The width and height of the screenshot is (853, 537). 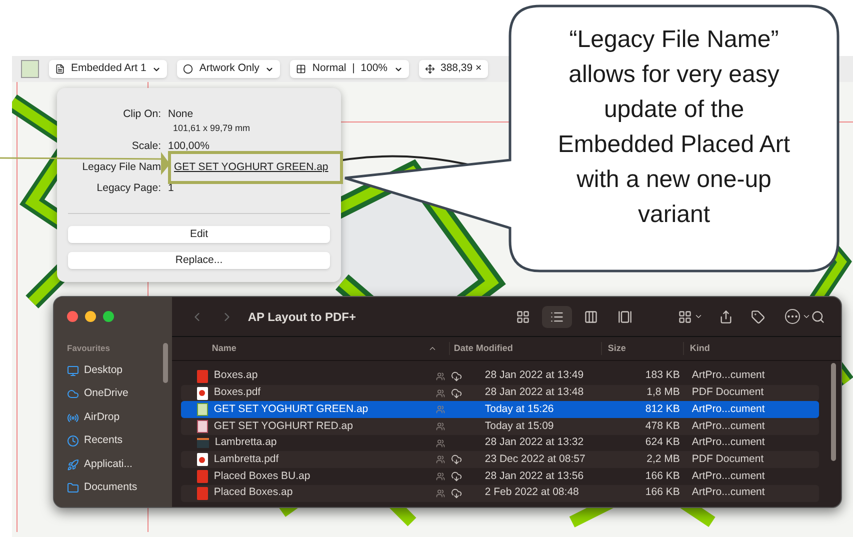 I want to click on file-row: GET SET YOGHURT GREEN.ap Today at 15:26 812 KB ArtPro...cument, so click(x=499, y=409).